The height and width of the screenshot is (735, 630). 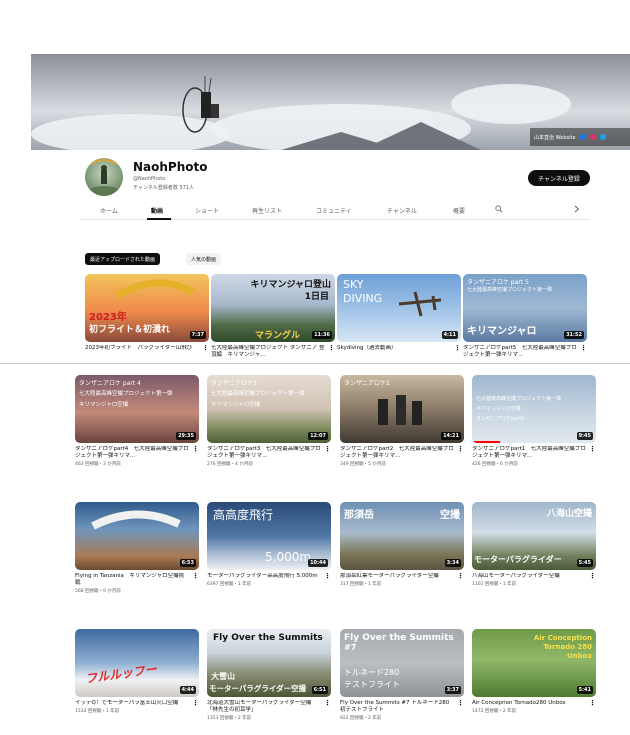 What do you see at coordinates (130, 330) in the screenshot?
I see `thumb-text: 初フライト＆初潰れ` at bounding box center [130, 330].